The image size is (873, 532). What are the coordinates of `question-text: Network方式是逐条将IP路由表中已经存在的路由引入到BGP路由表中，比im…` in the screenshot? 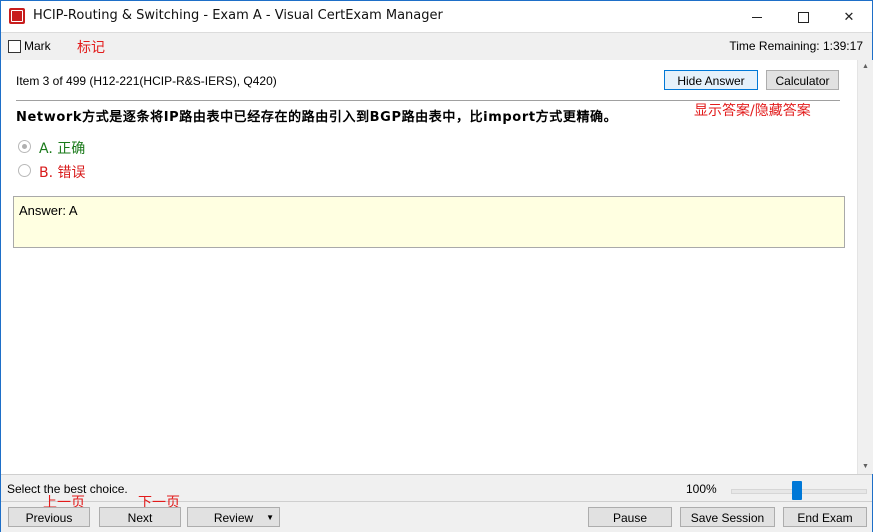 It's located at (317, 117).